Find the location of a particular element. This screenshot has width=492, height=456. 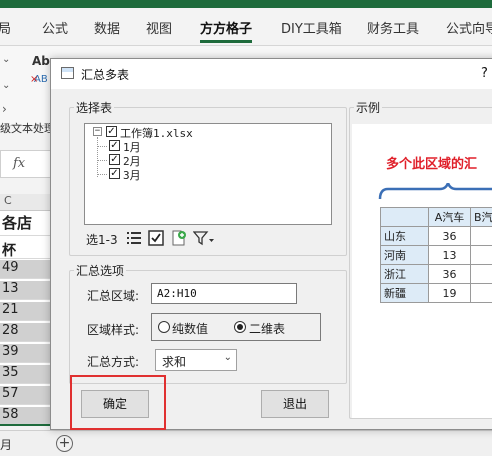

brace-graphic is located at coordinates (435, 191).